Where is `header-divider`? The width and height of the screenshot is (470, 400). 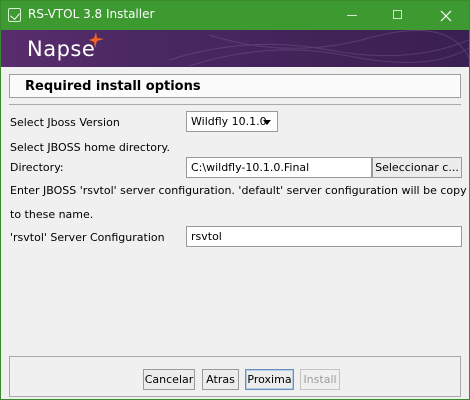 header-divider is located at coordinates (235, 104).